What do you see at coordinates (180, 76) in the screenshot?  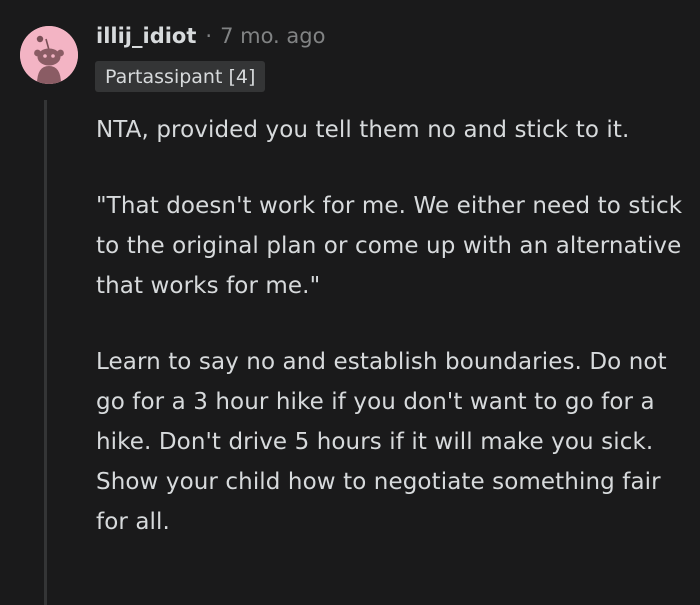 I see `user-flair-badge: Partassipant [4]` at bounding box center [180, 76].